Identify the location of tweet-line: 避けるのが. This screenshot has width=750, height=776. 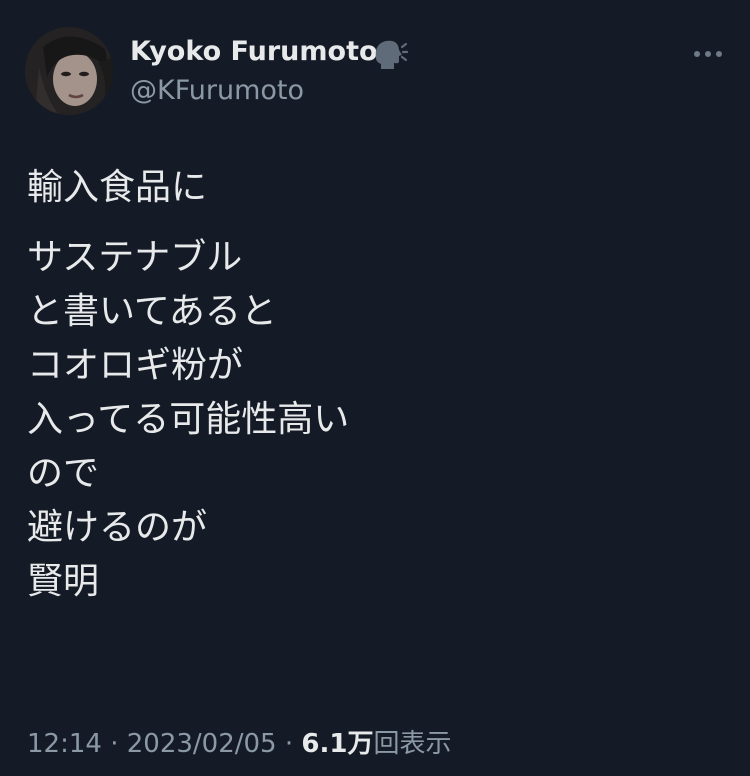
(117, 527).